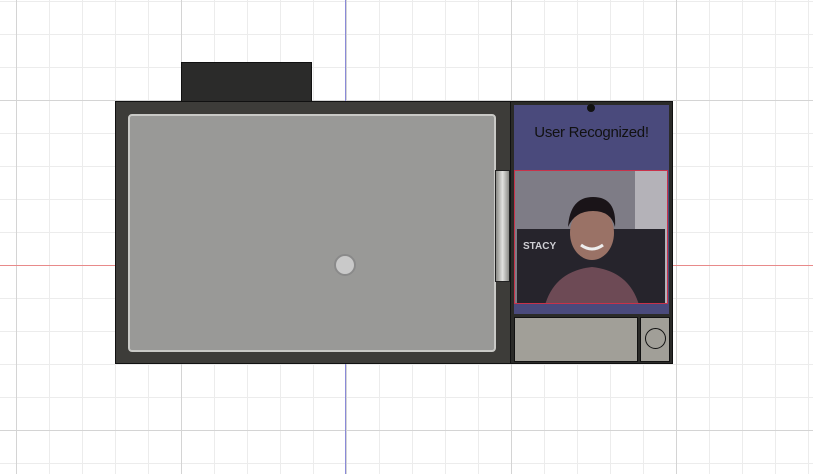 The height and width of the screenshot is (474, 813). I want to click on device-top-block, so click(246, 82).